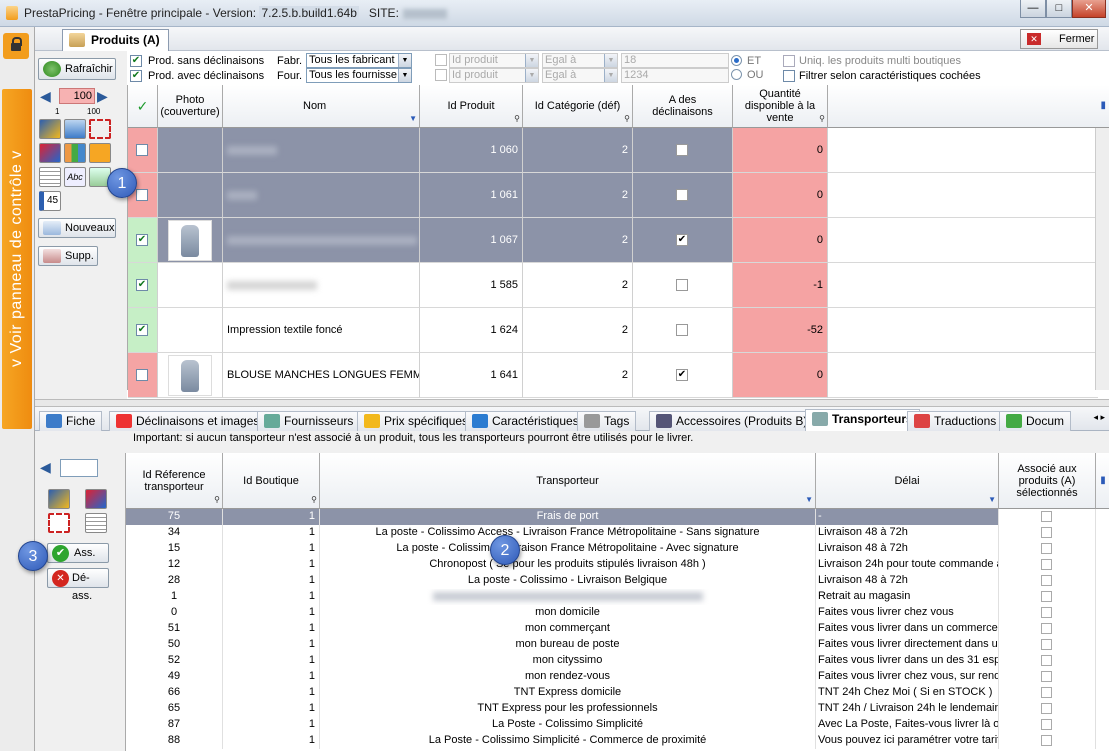  I want to click on delai-cell: Retrait au magasin, so click(907, 597).